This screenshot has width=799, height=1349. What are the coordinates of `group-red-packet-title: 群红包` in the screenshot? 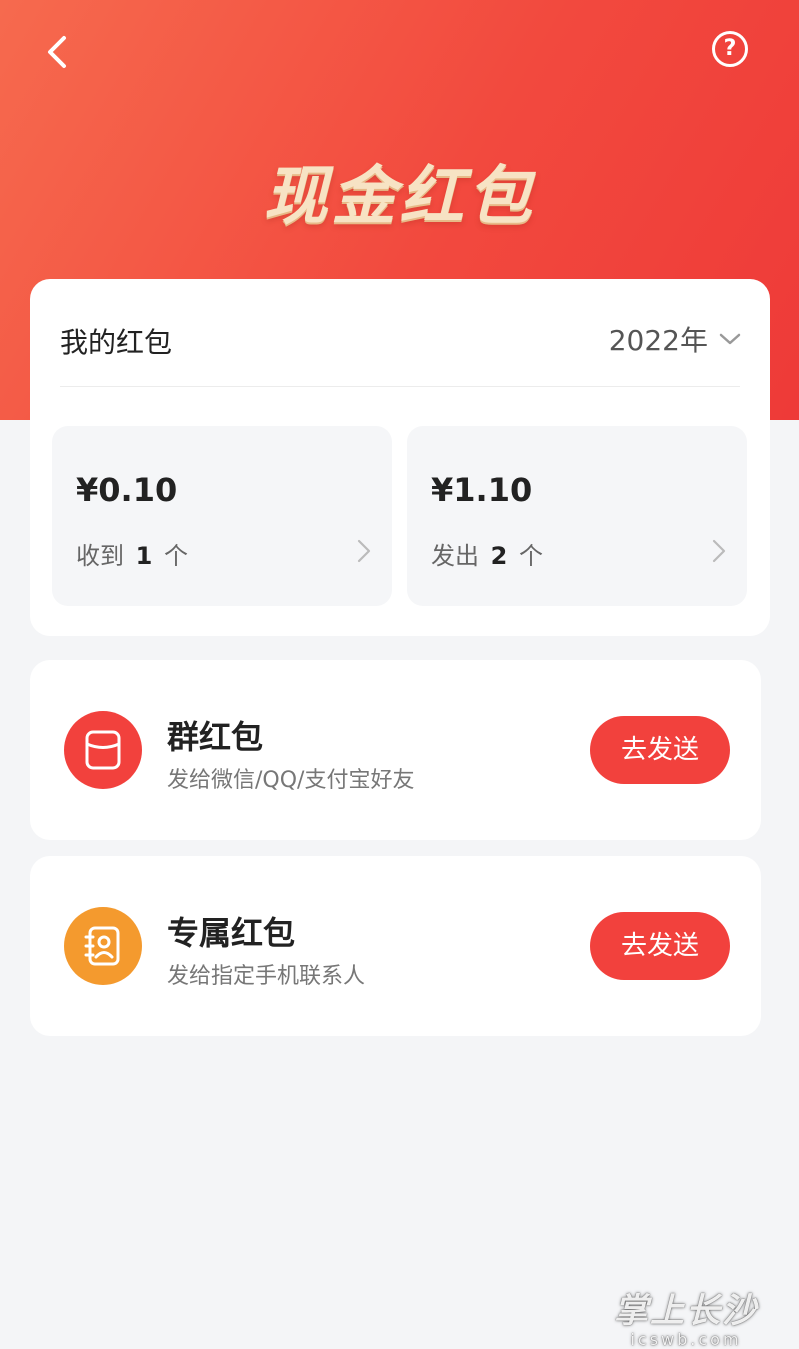 It's located at (215, 737).